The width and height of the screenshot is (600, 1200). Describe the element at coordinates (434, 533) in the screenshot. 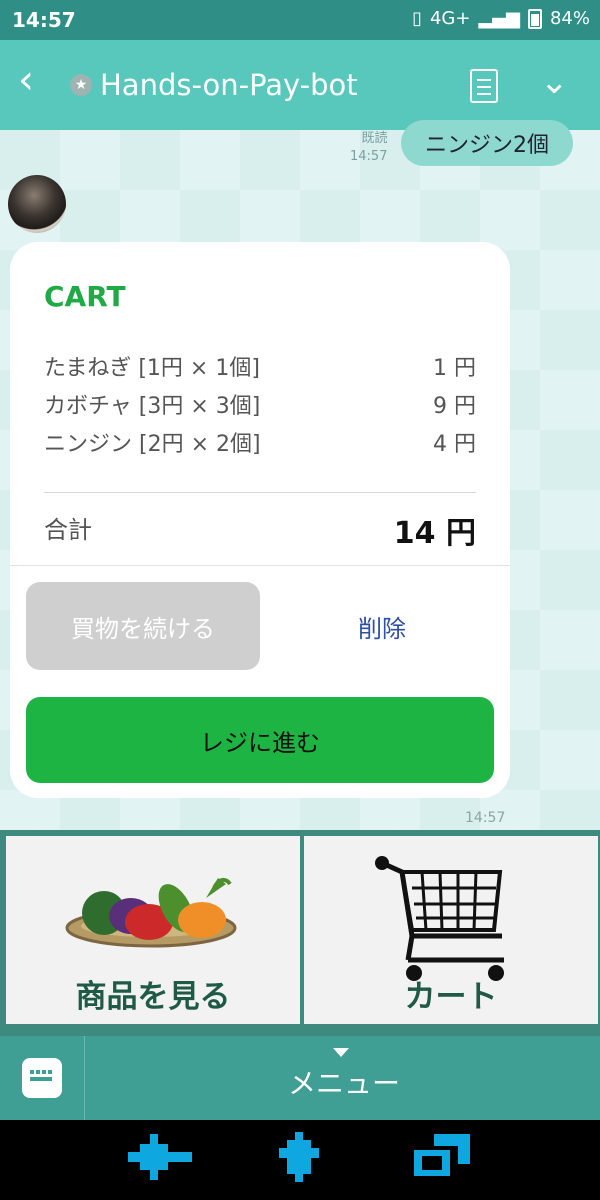

I see `total-value: 14 円` at that location.